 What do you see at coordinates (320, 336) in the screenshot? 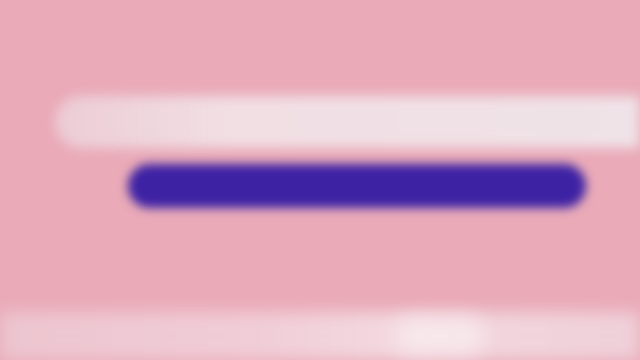
I see `footer-bar` at bounding box center [320, 336].